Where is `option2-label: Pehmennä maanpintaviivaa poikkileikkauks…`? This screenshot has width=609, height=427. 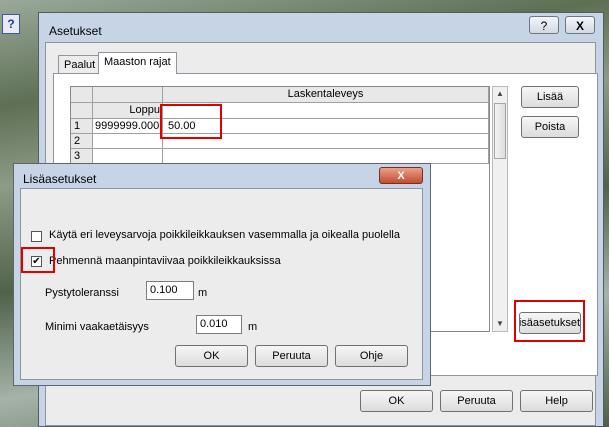
option2-label: Pehmennä maanpintaviivaa poikkileikkauks… is located at coordinates (165, 261).